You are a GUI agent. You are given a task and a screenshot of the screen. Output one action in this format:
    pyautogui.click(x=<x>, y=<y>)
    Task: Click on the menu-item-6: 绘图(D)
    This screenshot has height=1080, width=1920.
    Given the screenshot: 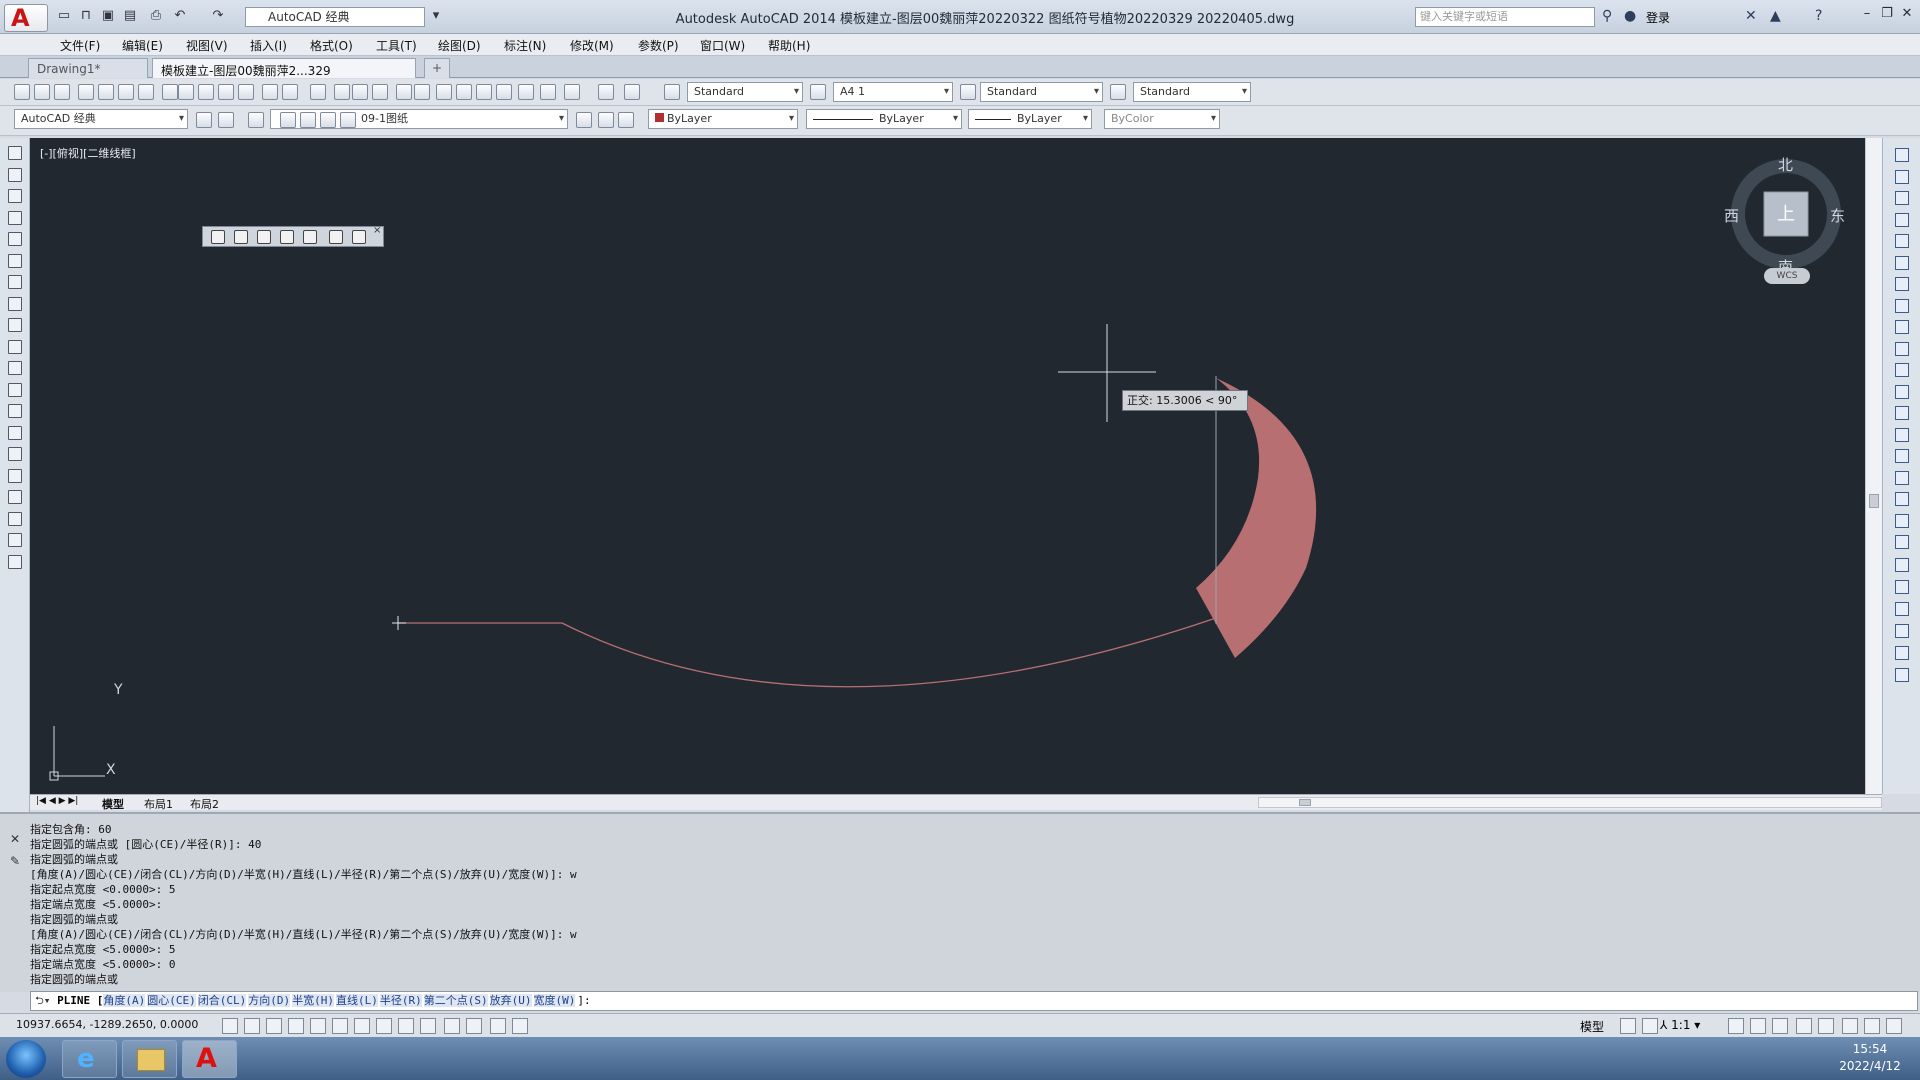 What is the action you would take?
    pyautogui.click(x=459, y=45)
    